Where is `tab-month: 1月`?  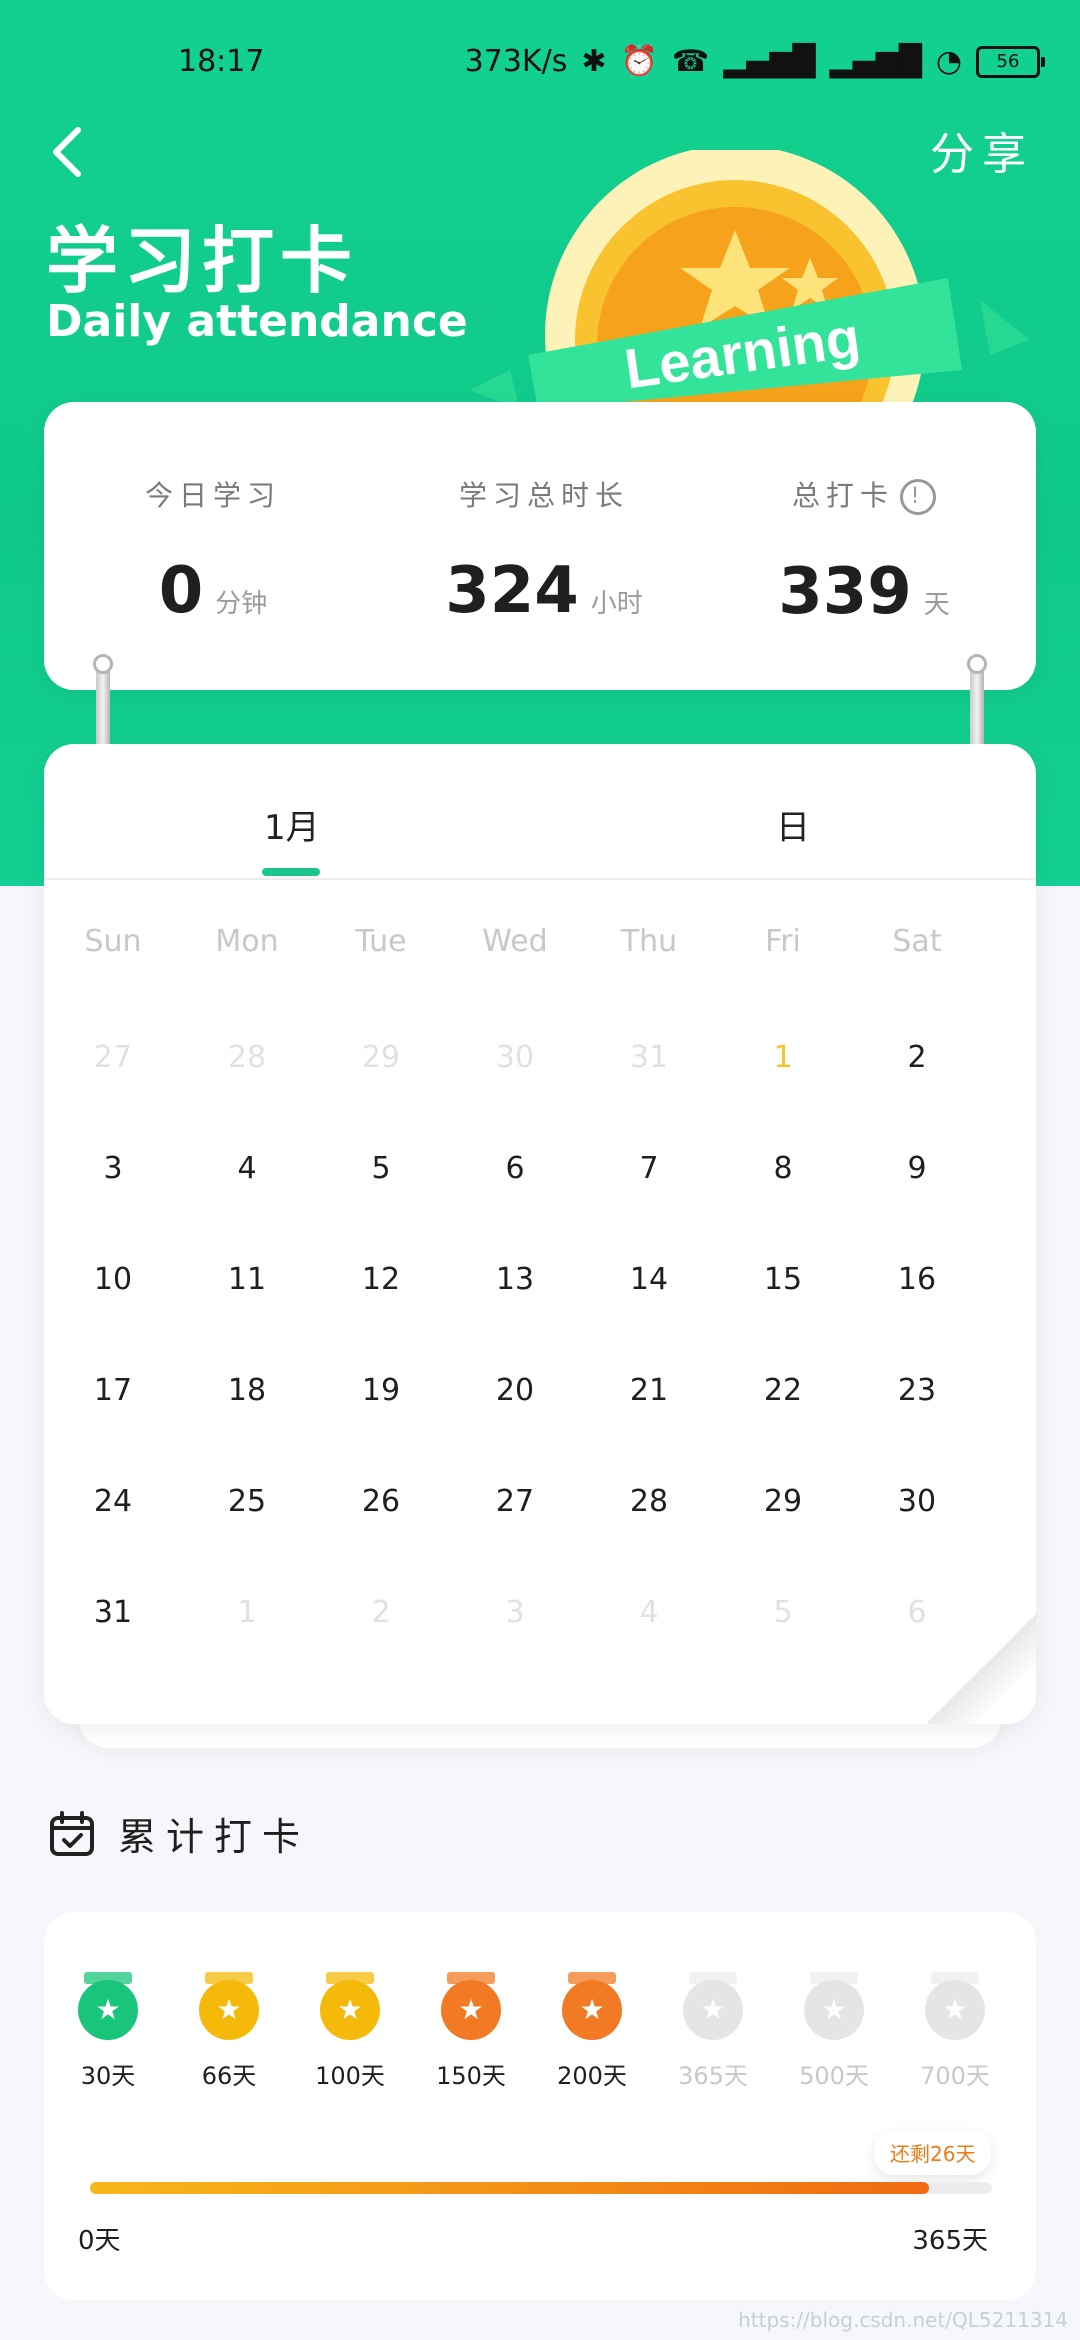 tab-month: 1月 is located at coordinates (292, 824).